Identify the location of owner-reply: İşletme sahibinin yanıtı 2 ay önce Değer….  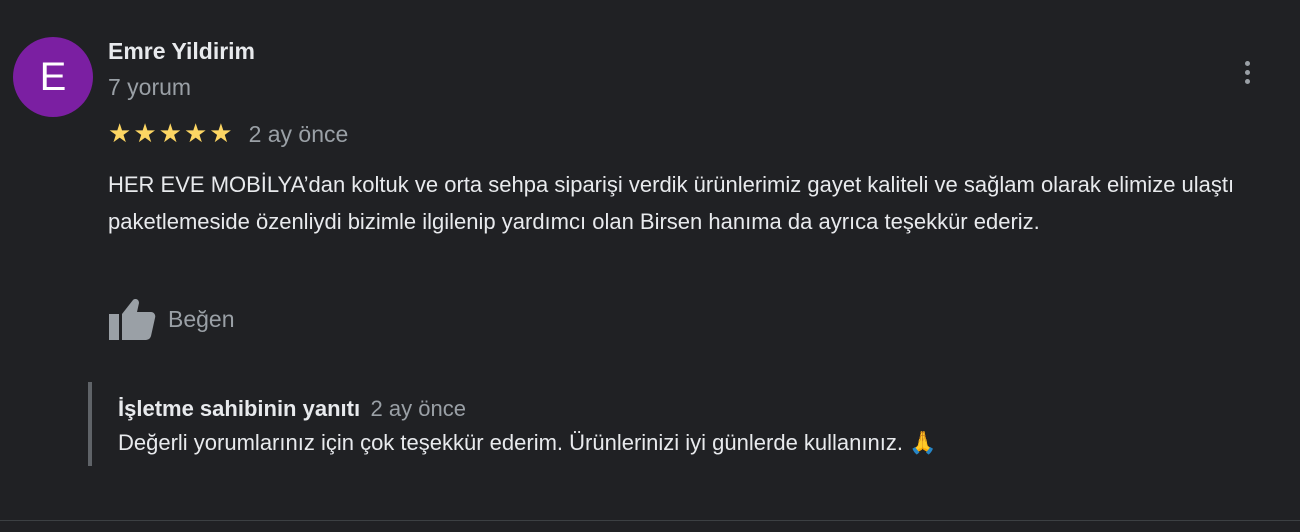
(512, 424).